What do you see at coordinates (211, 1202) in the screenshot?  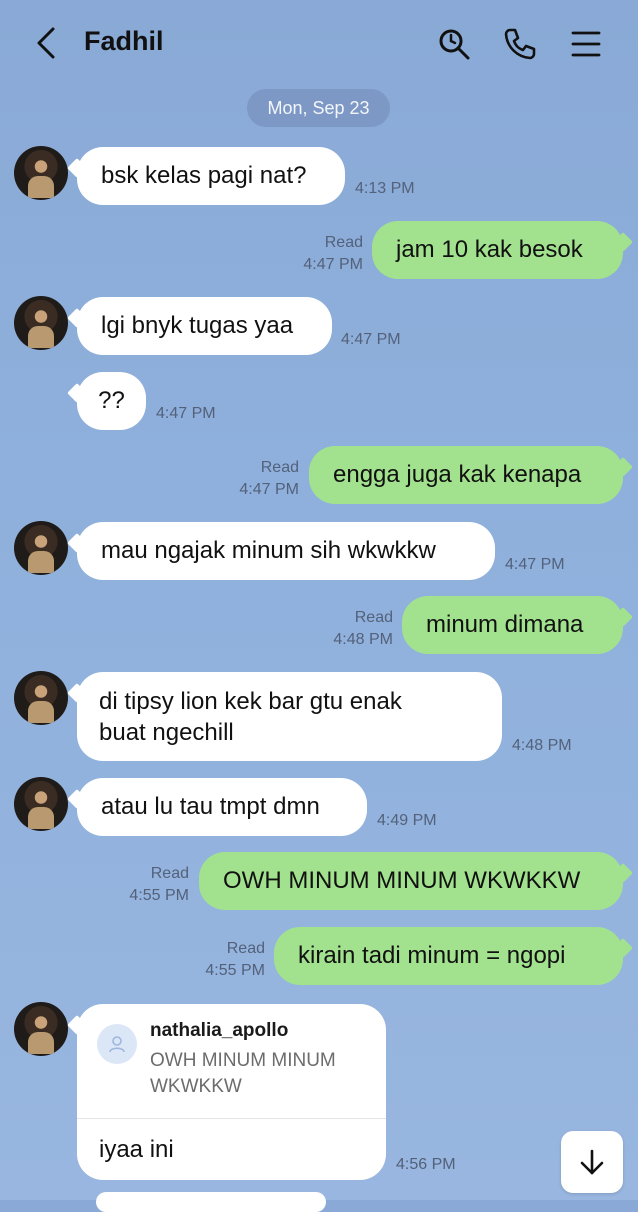 I see `next-message-peek` at bounding box center [211, 1202].